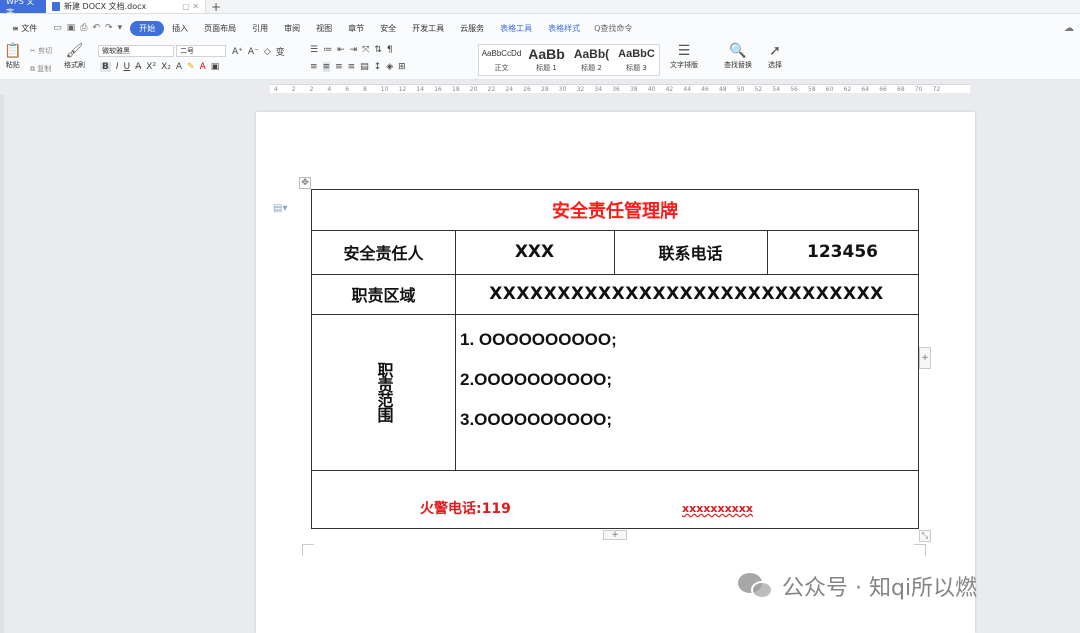  I want to click on increase-indent-icon: ⇥, so click(354, 50).